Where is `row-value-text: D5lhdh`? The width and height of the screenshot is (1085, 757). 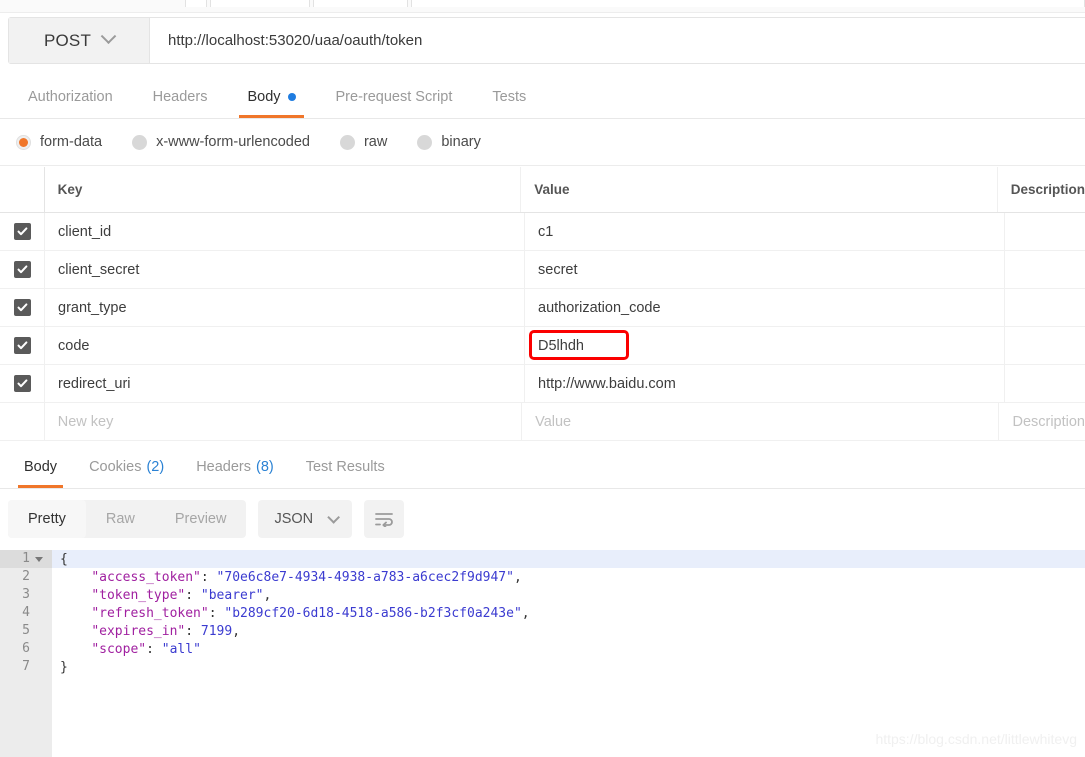 row-value-text: D5lhdh is located at coordinates (561, 345).